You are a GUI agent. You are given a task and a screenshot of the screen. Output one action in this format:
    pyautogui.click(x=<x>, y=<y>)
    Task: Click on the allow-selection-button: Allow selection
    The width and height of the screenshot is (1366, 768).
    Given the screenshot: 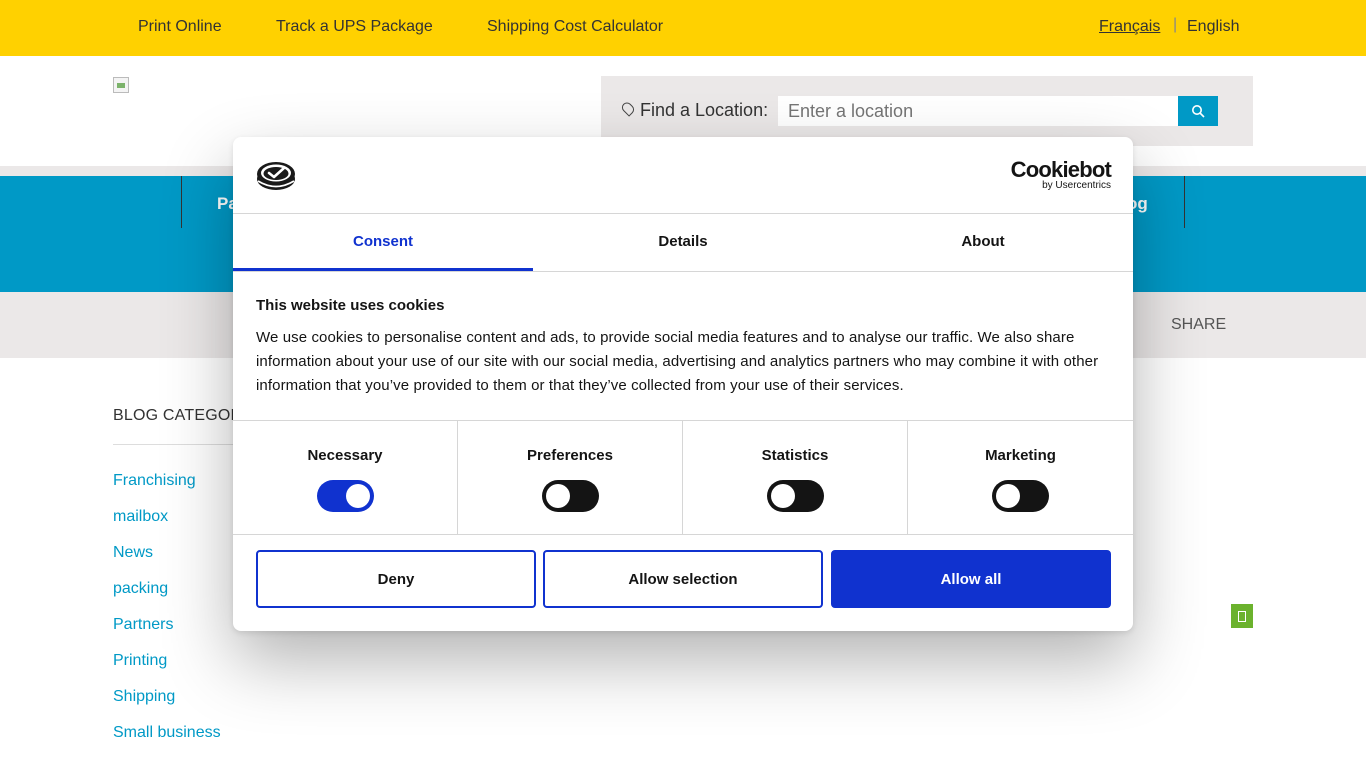 What is the action you would take?
    pyautogui.click(x=683, y=579)
    